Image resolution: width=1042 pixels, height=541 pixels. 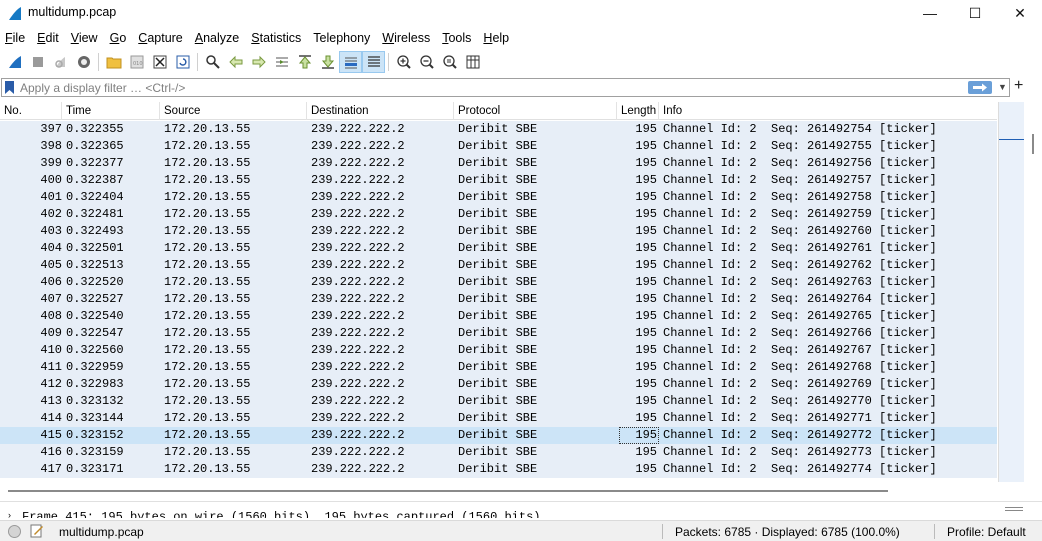 What do you see at coordinates (403, 62) in the screenshot?
I see `zoom-in-icon` at bounding box center [403, 62].